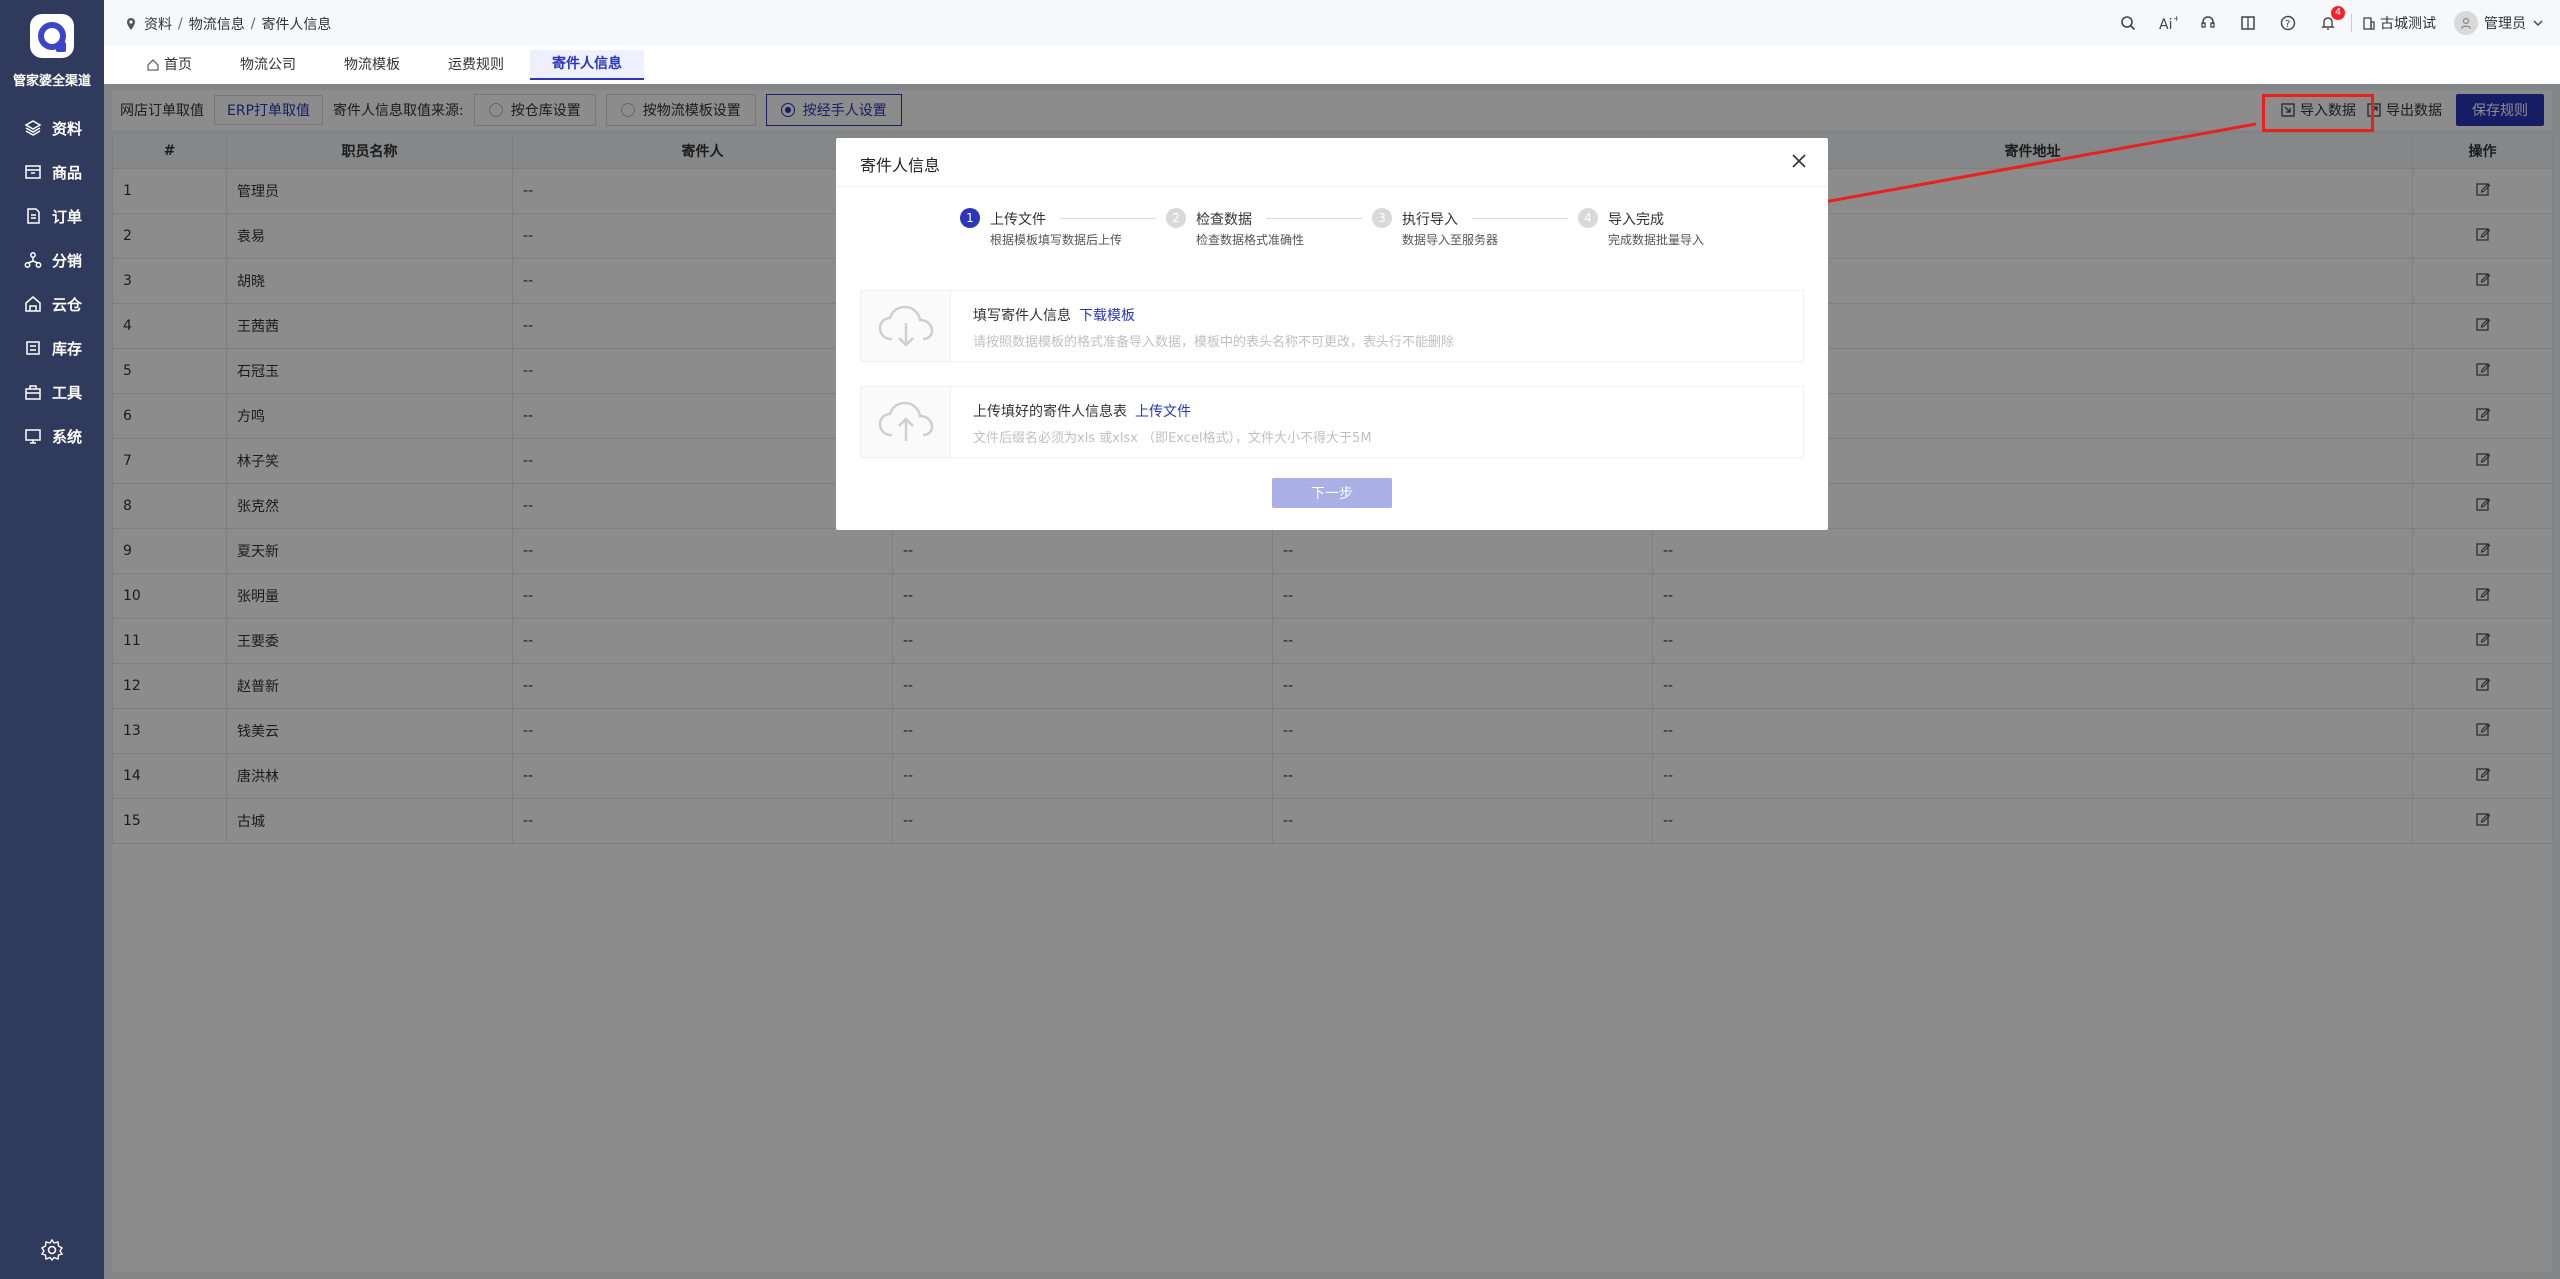 The width and height of the screenshot is (2560, 1279). What do you see at coordinates (131, 24) in the screenshot?
I see `location-icon` at bounding box center [131, 24].